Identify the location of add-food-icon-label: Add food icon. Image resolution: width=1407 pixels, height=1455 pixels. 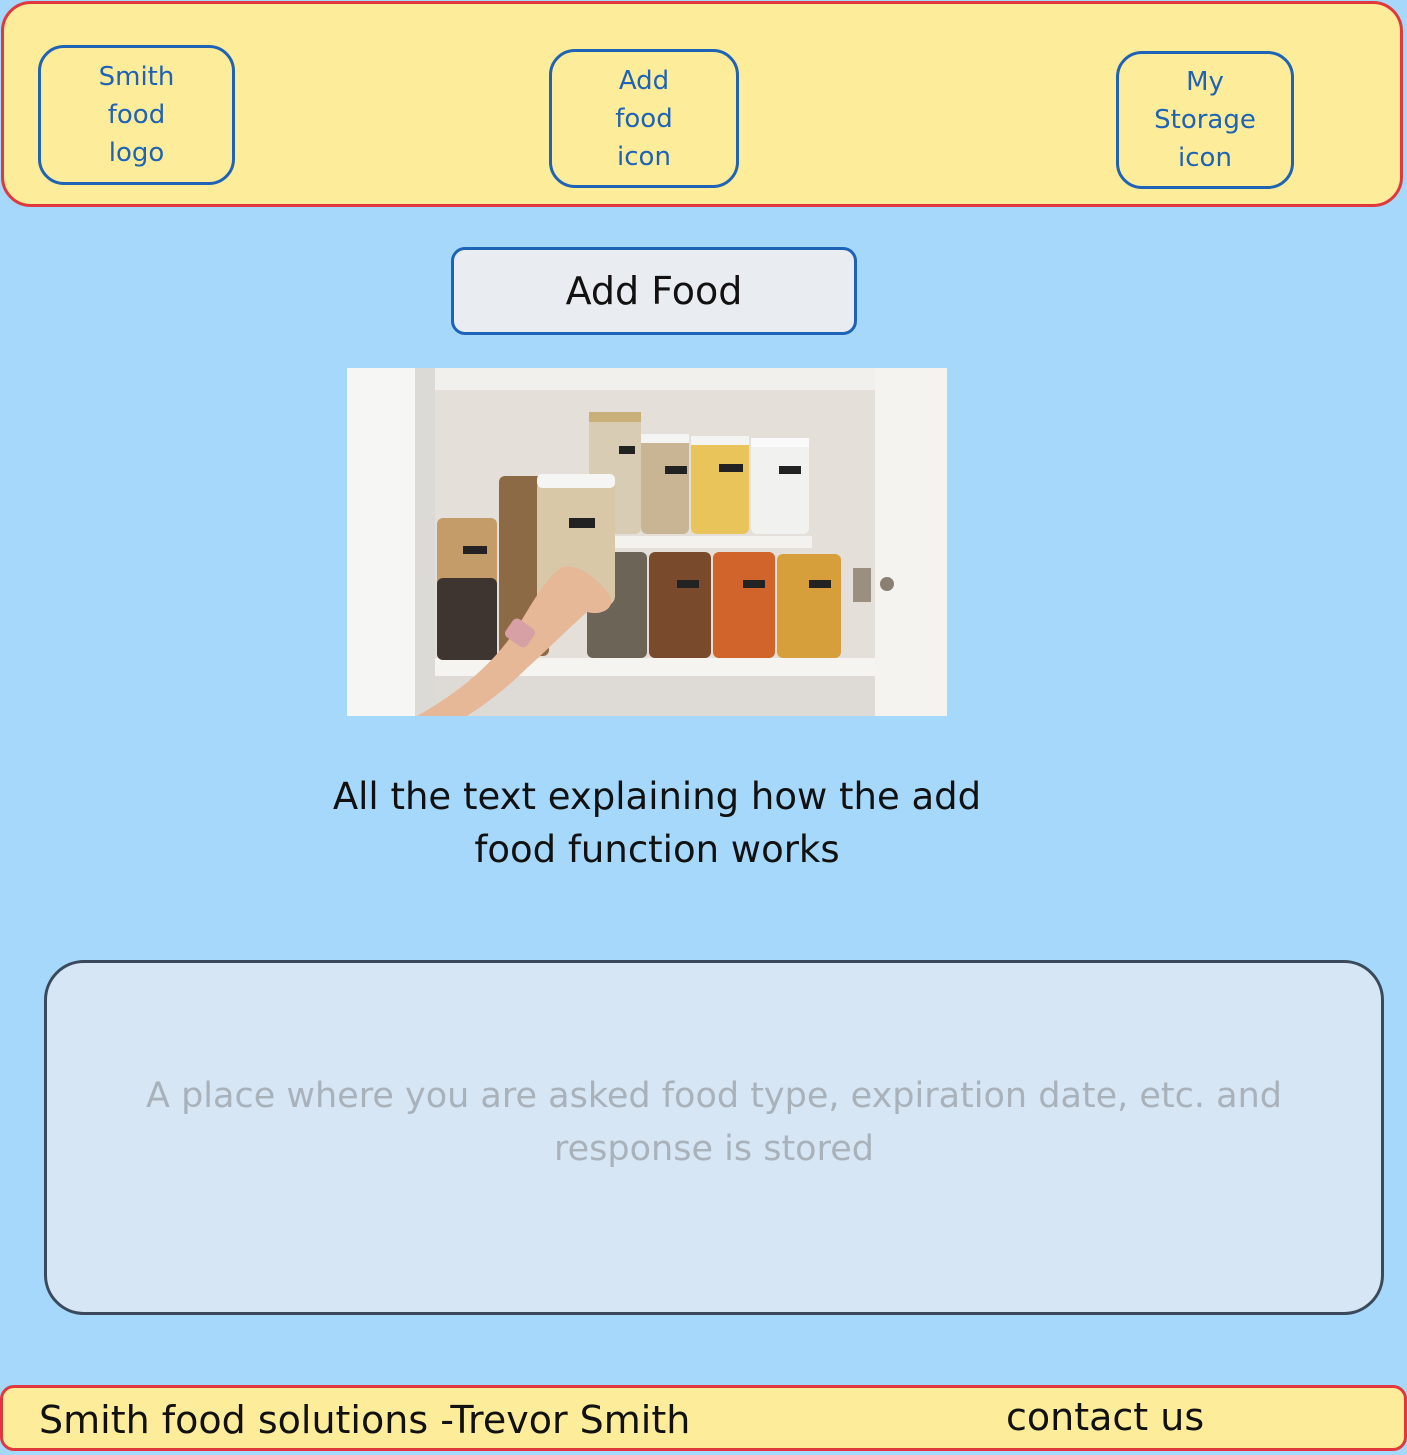
(644, 118).